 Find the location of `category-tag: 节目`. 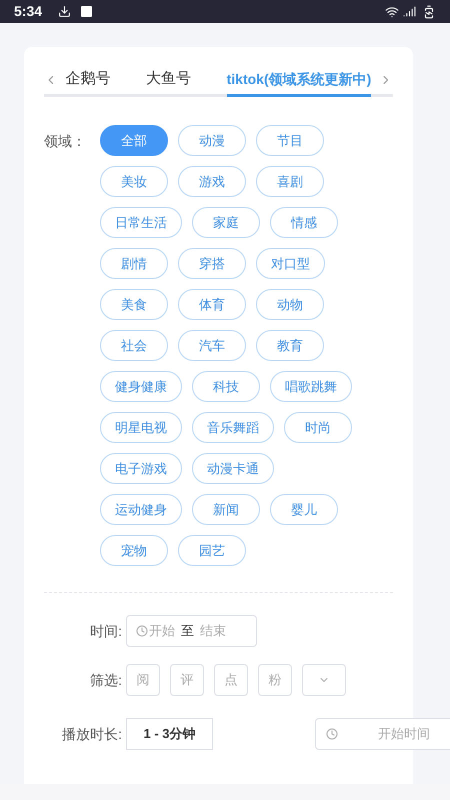

category-tag: 节目 is located at coordinates (290, 140).